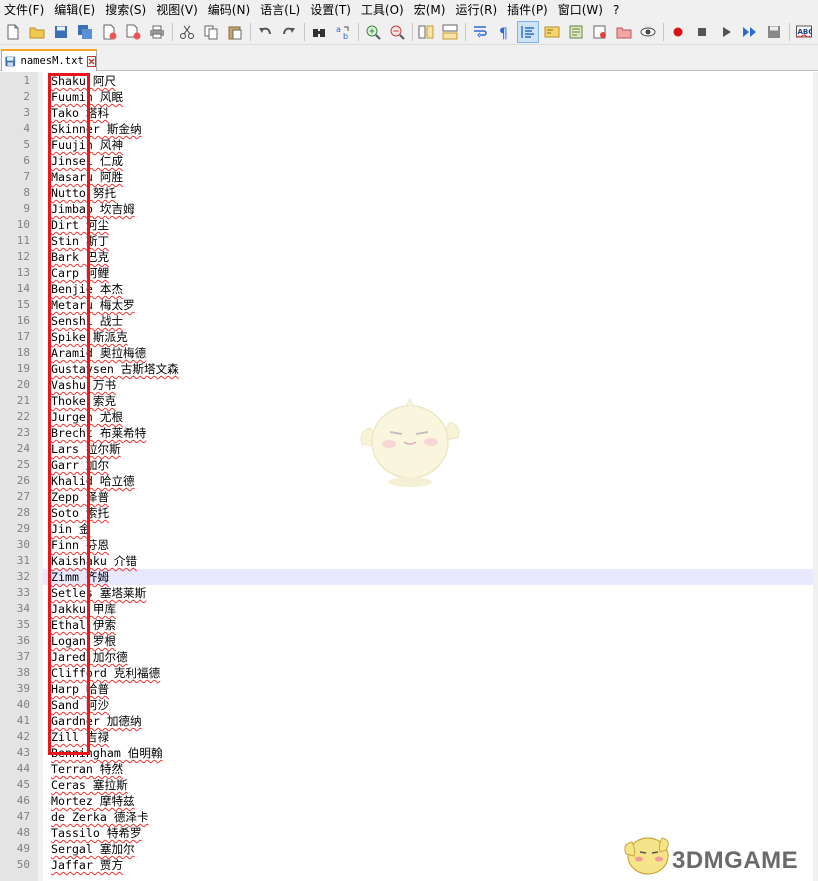 Image resolution: width=818 pixels, height=881 pixels. What do you see at coordinates (23, 800) in the screenshot?
I see `line-number: 46` at bounding box center [23, 800].